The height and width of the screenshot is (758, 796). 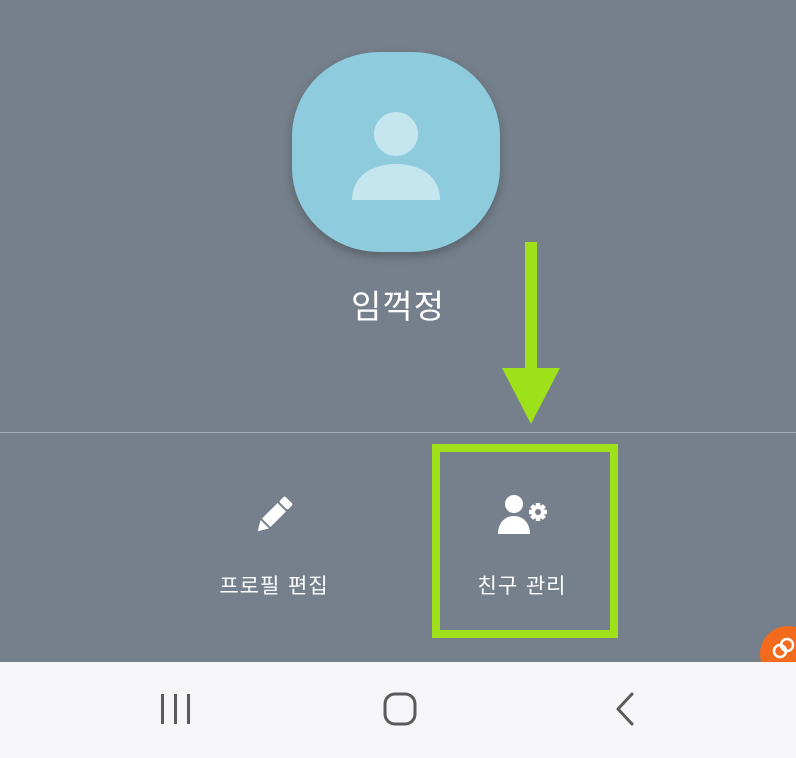 I want to click on divider, so click(x=398, y=432).